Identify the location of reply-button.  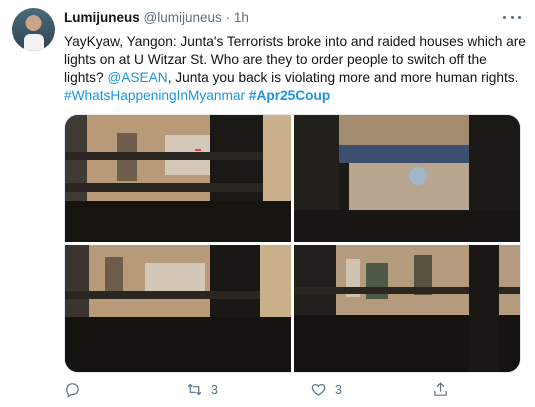
(72, 389).